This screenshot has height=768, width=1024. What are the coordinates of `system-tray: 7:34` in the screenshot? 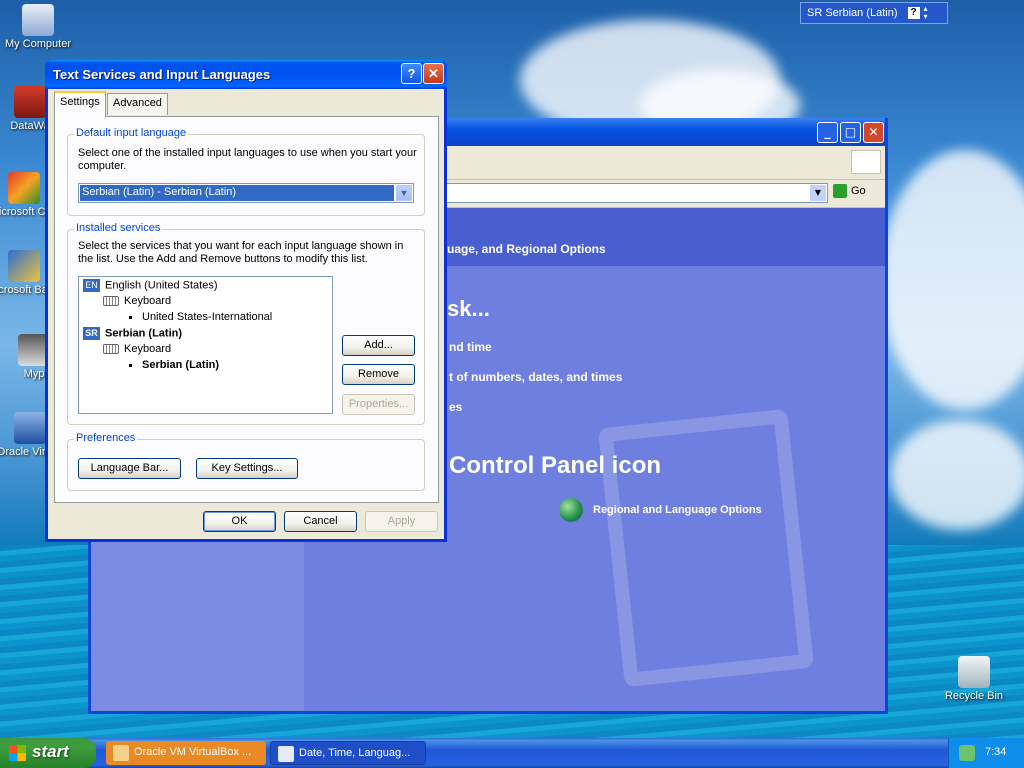 It's located at (986, 753).